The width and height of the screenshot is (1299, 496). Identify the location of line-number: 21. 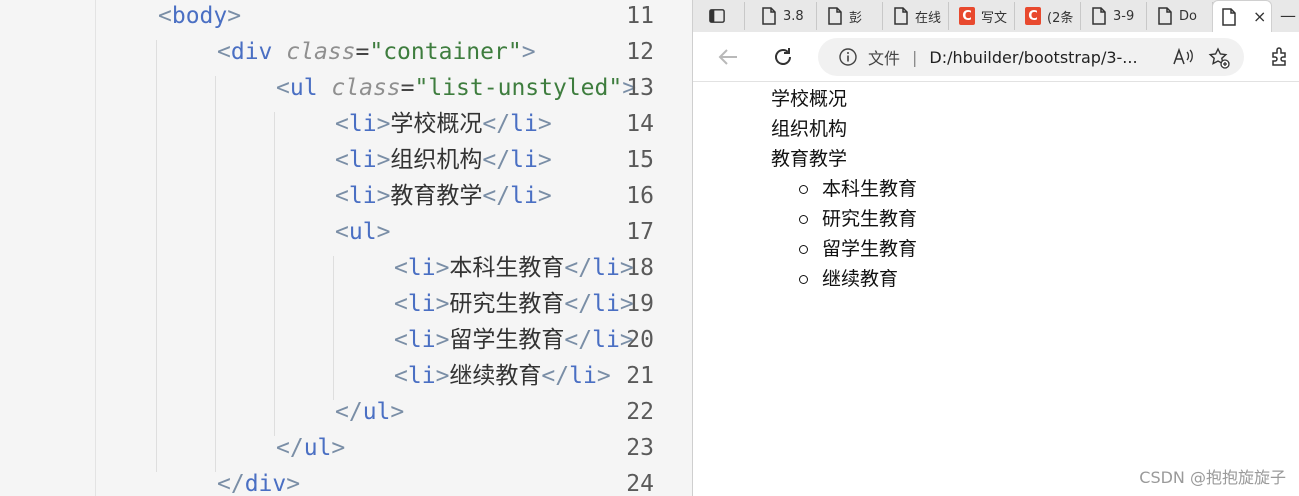
(640, 376).